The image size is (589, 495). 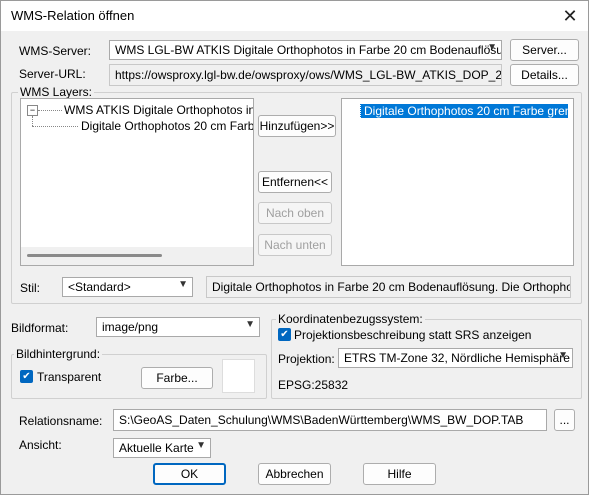 I want to click on cancel-button: Abbrechen, so click(x=294, y=474).